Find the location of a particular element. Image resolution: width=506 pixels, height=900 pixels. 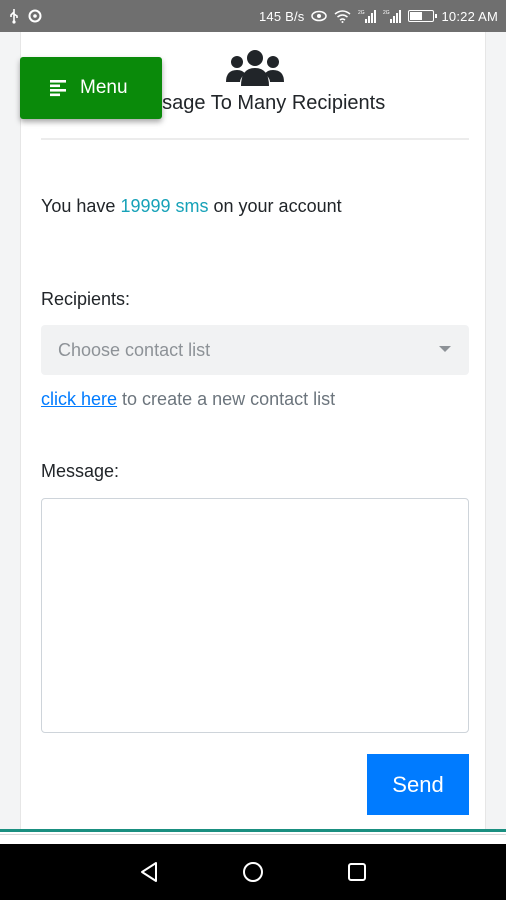

battery-icon is located at coordinates (423, 16).